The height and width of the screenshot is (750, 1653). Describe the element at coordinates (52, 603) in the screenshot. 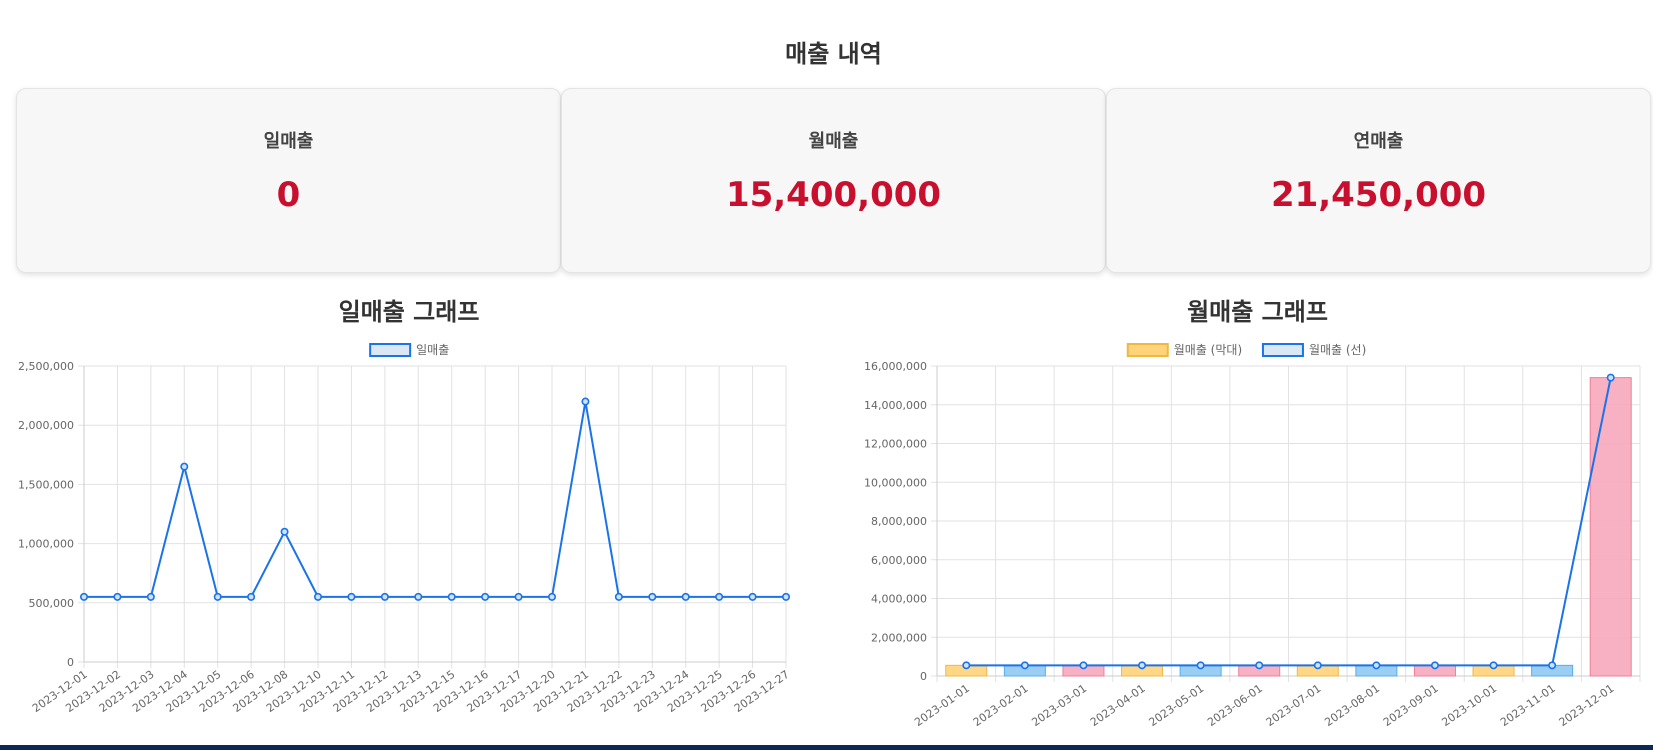

I see `y-tick-label: 500,000` at that location.